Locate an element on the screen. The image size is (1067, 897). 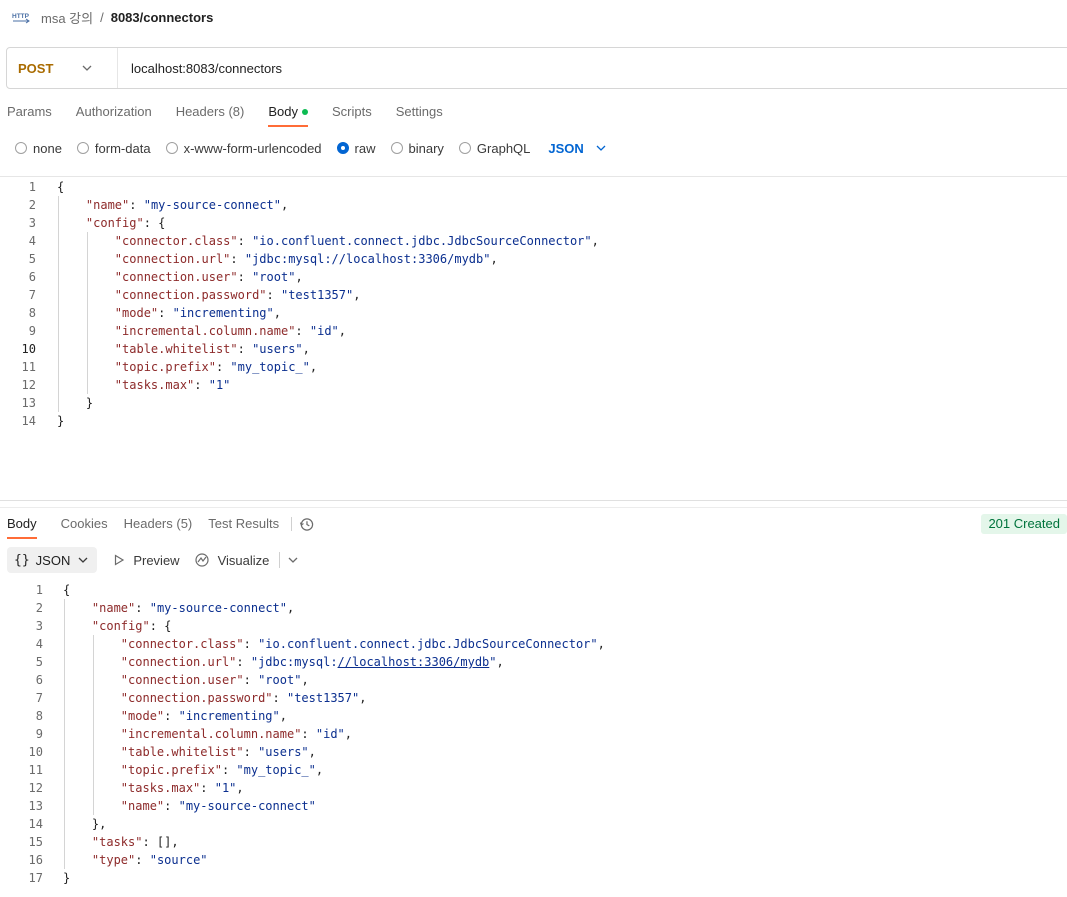
tab-params: Params is located at coordinates (29, 112).